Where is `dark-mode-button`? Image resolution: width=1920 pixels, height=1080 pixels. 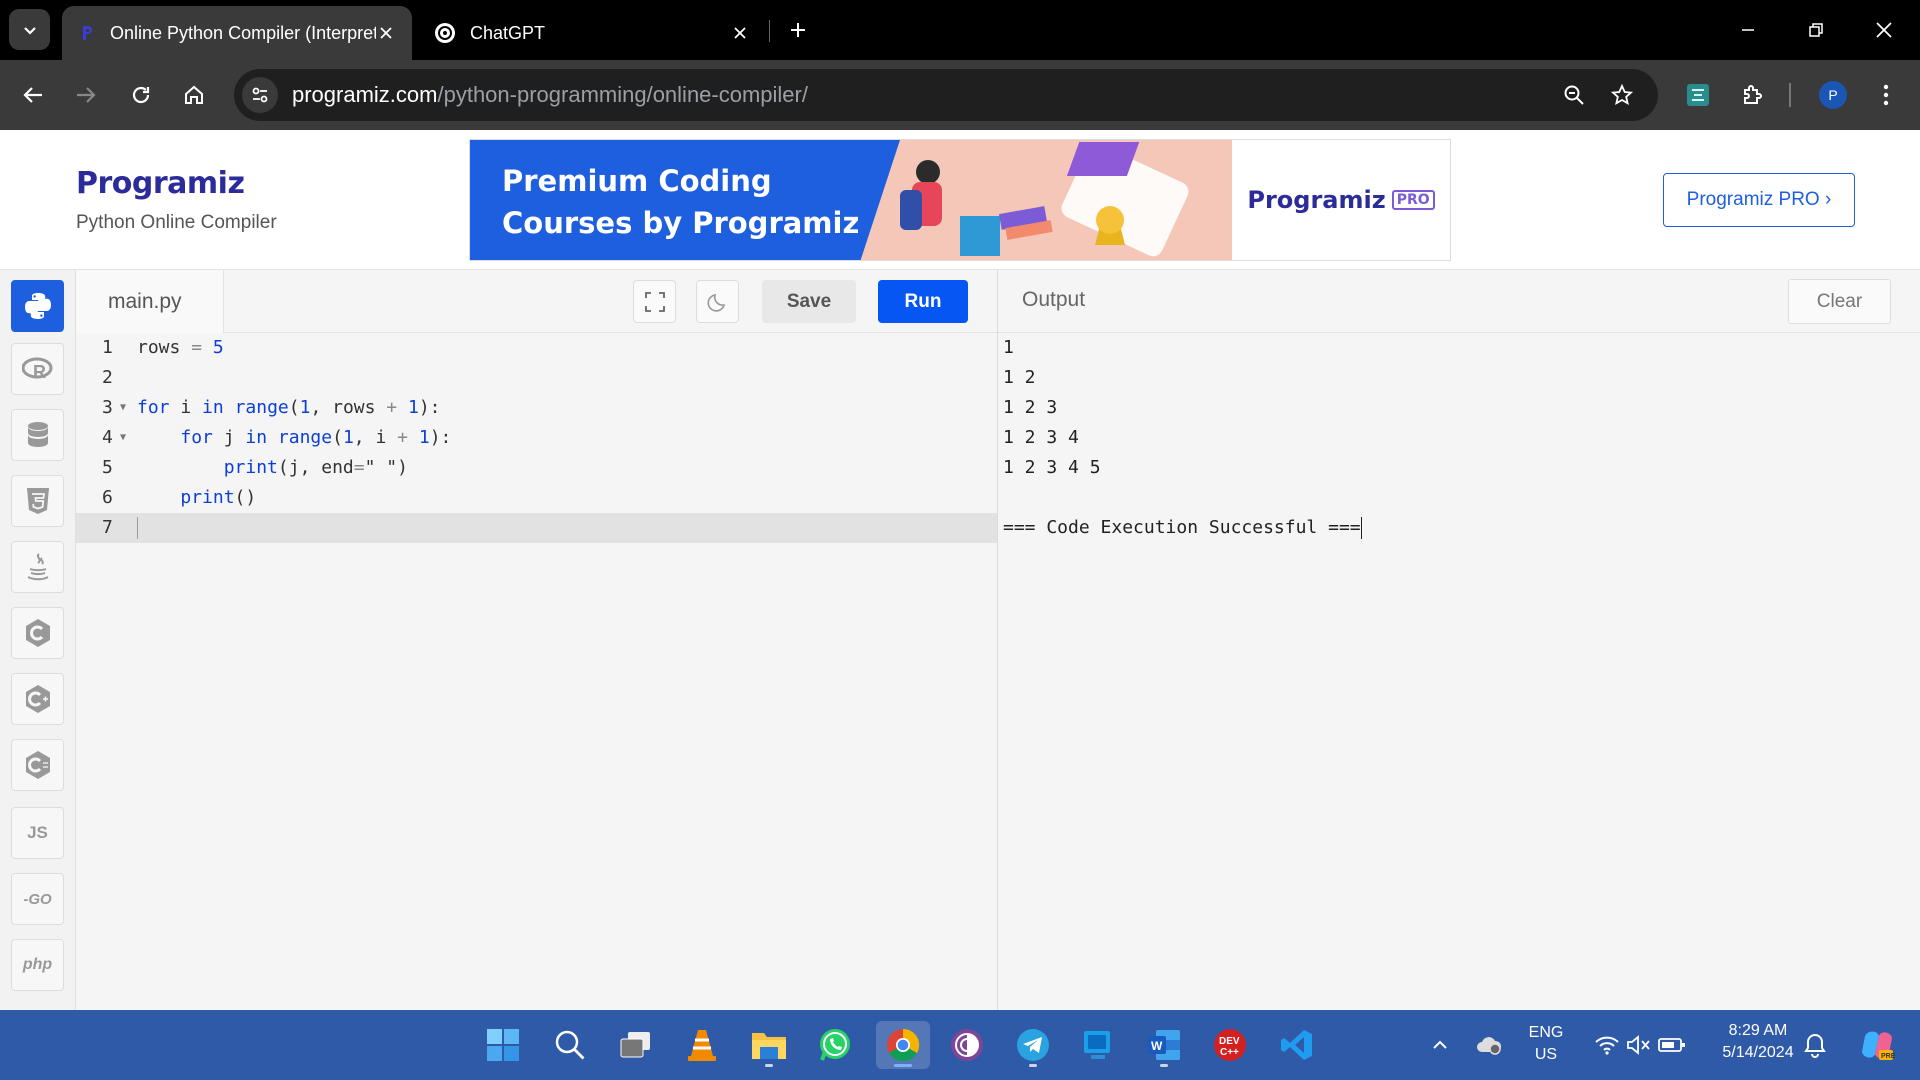
dark-mode-button is located at coordinates (717, 301).